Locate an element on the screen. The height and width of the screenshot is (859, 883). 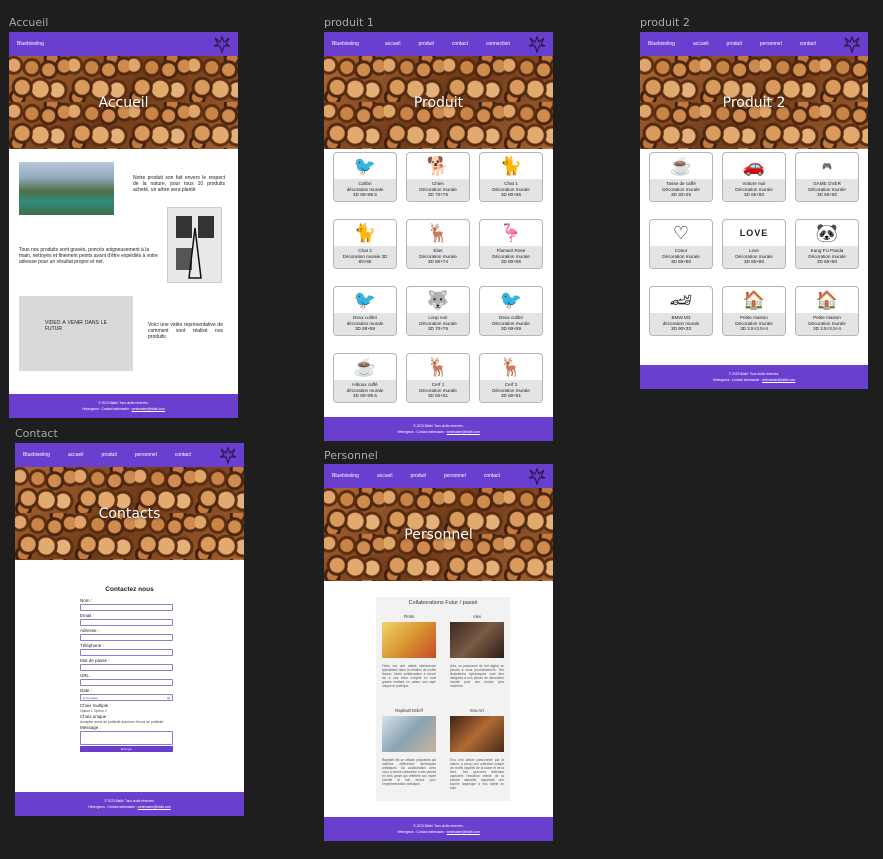
product-card: 🐼 Kung FU Panda Décoration murale 3D 65×80 is located at coordinates (827, 244).